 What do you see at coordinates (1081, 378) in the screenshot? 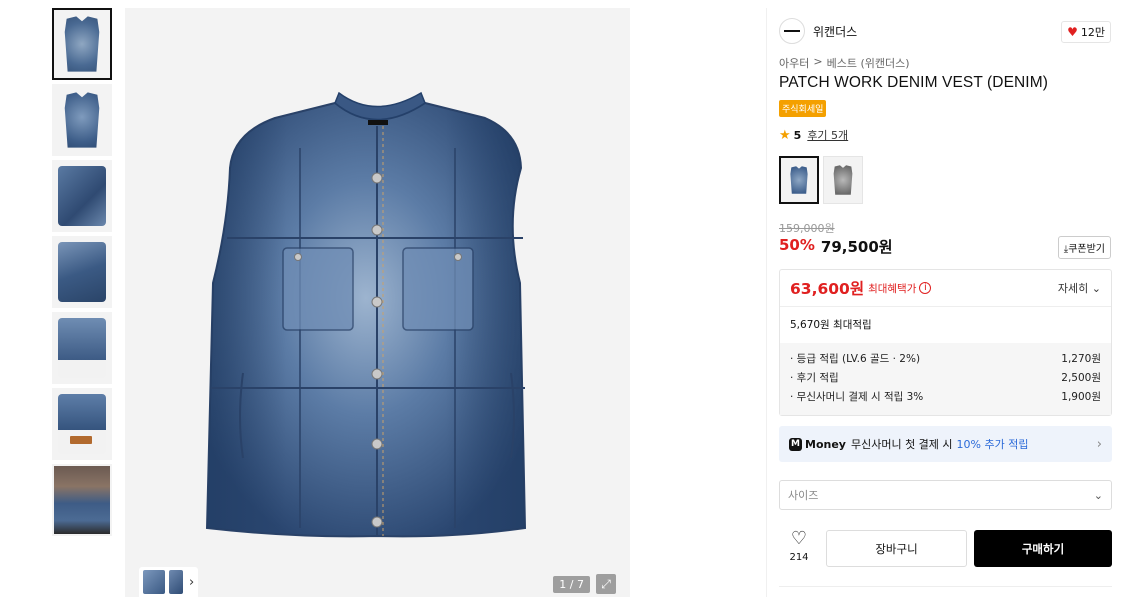
I see `points-value: 2,500원` at bounding box center [1081, 378].